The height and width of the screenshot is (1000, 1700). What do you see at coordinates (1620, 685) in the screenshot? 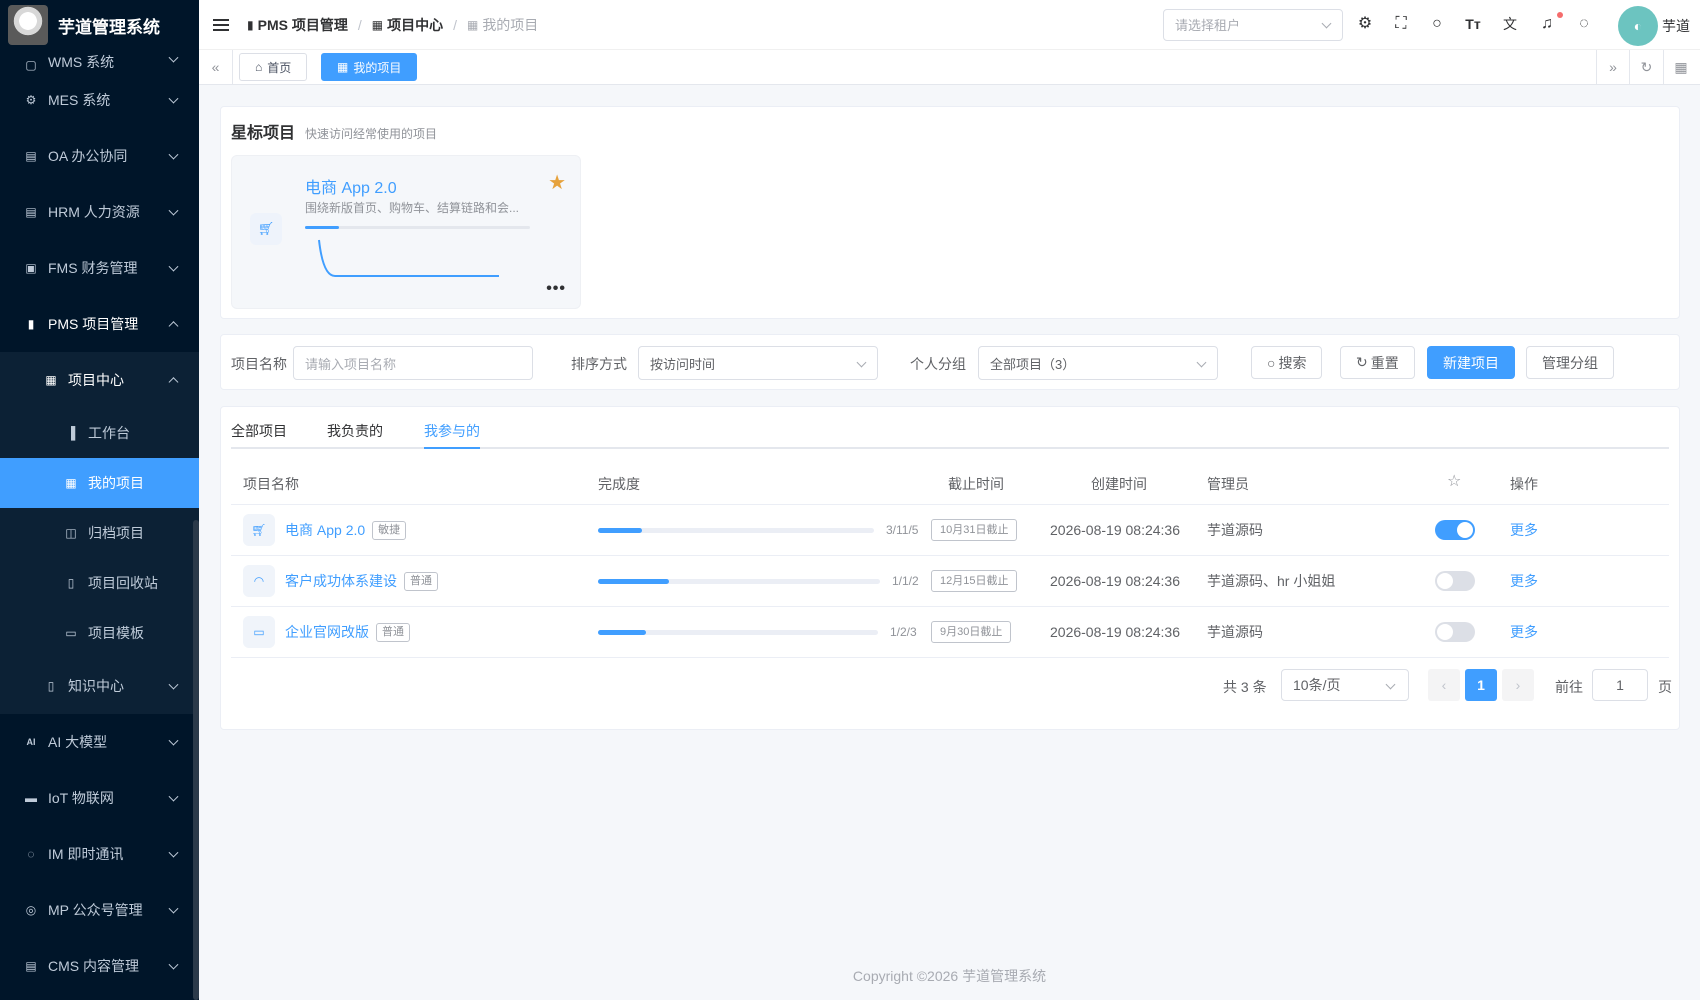
I see `goto-page-input: 1` at bounding box center [1620, 685].